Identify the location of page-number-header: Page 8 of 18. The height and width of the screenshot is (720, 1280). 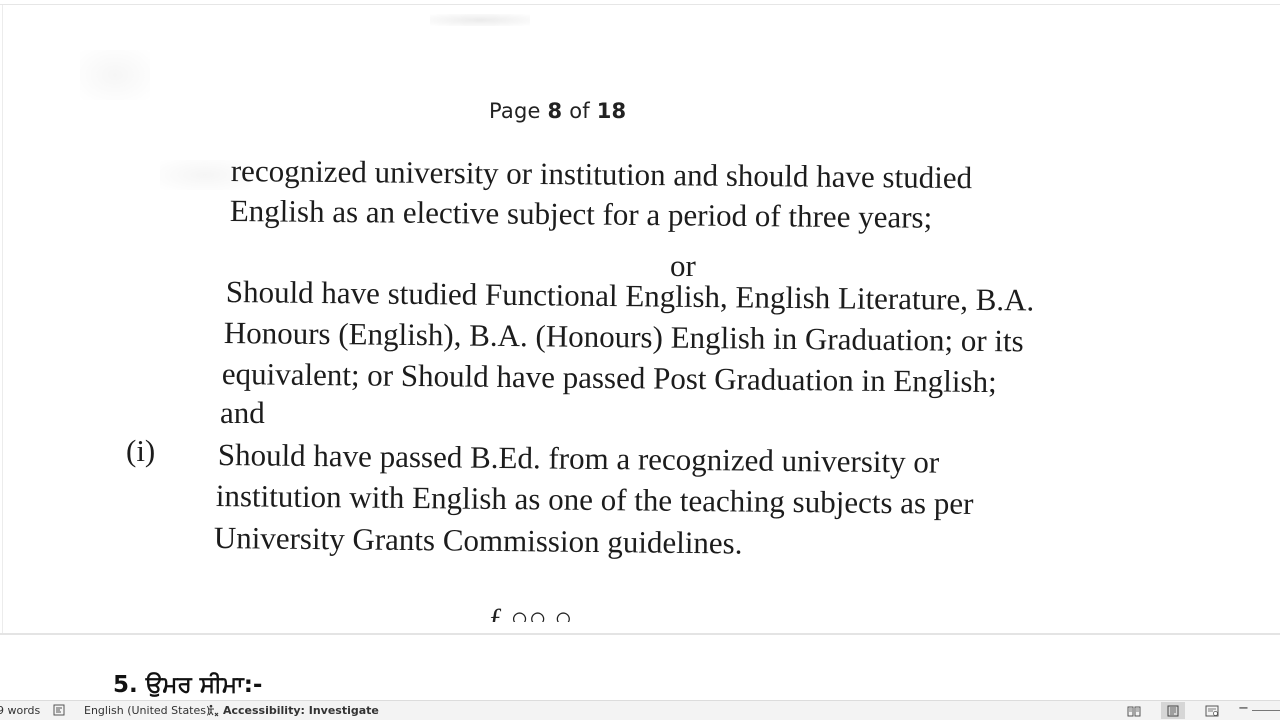
(558, 111).